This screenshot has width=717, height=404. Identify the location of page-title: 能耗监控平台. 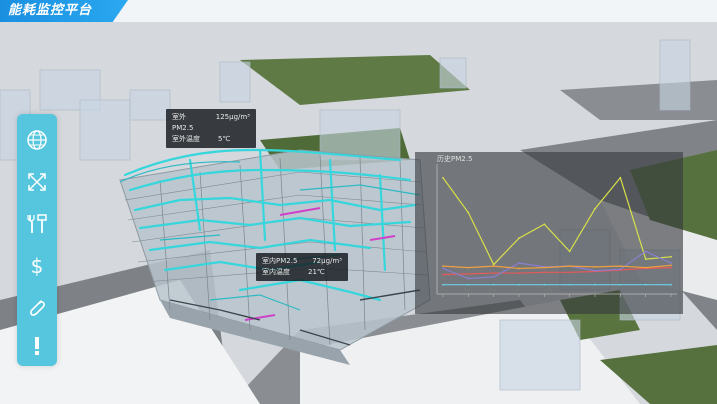
(64, 11).